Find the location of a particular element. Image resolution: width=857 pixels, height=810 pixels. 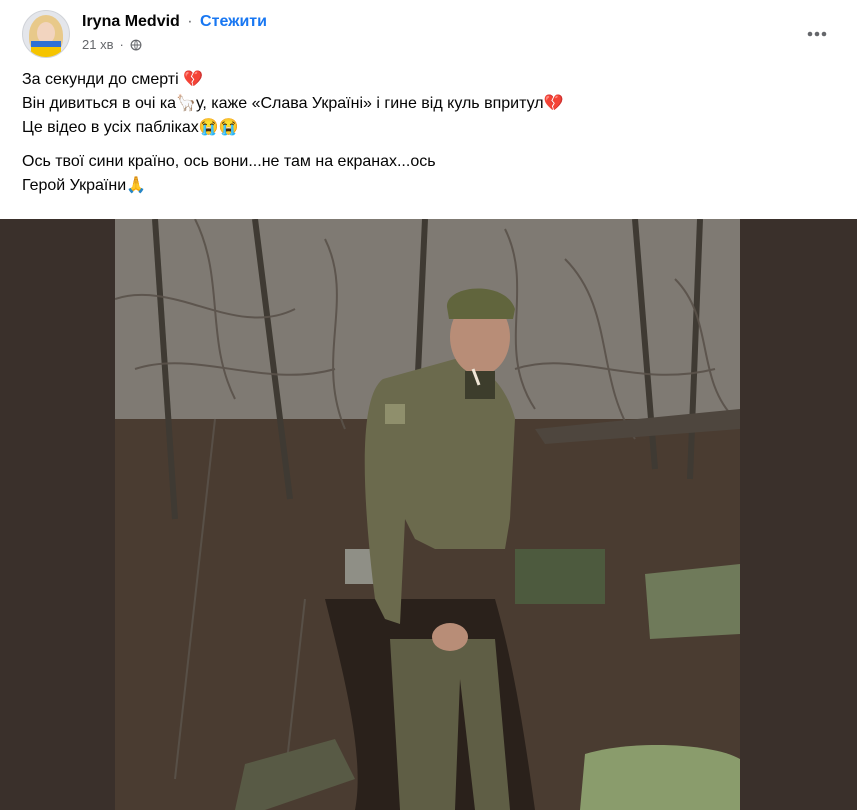

post-meta: 21 хв · is located at coordinates (112, 45).